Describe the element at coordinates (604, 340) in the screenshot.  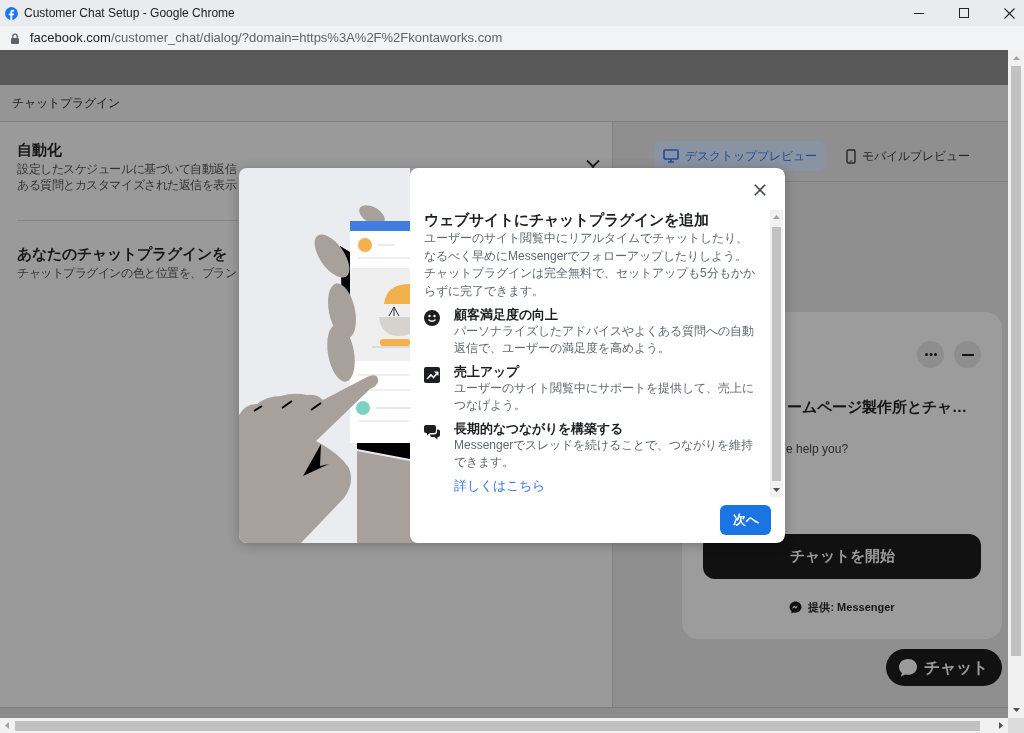
I see `feature-description: パーソナライズしたアドバイスやよくある質問への自動 返信で、ユーザーの満足度を高めよう。` at that location.